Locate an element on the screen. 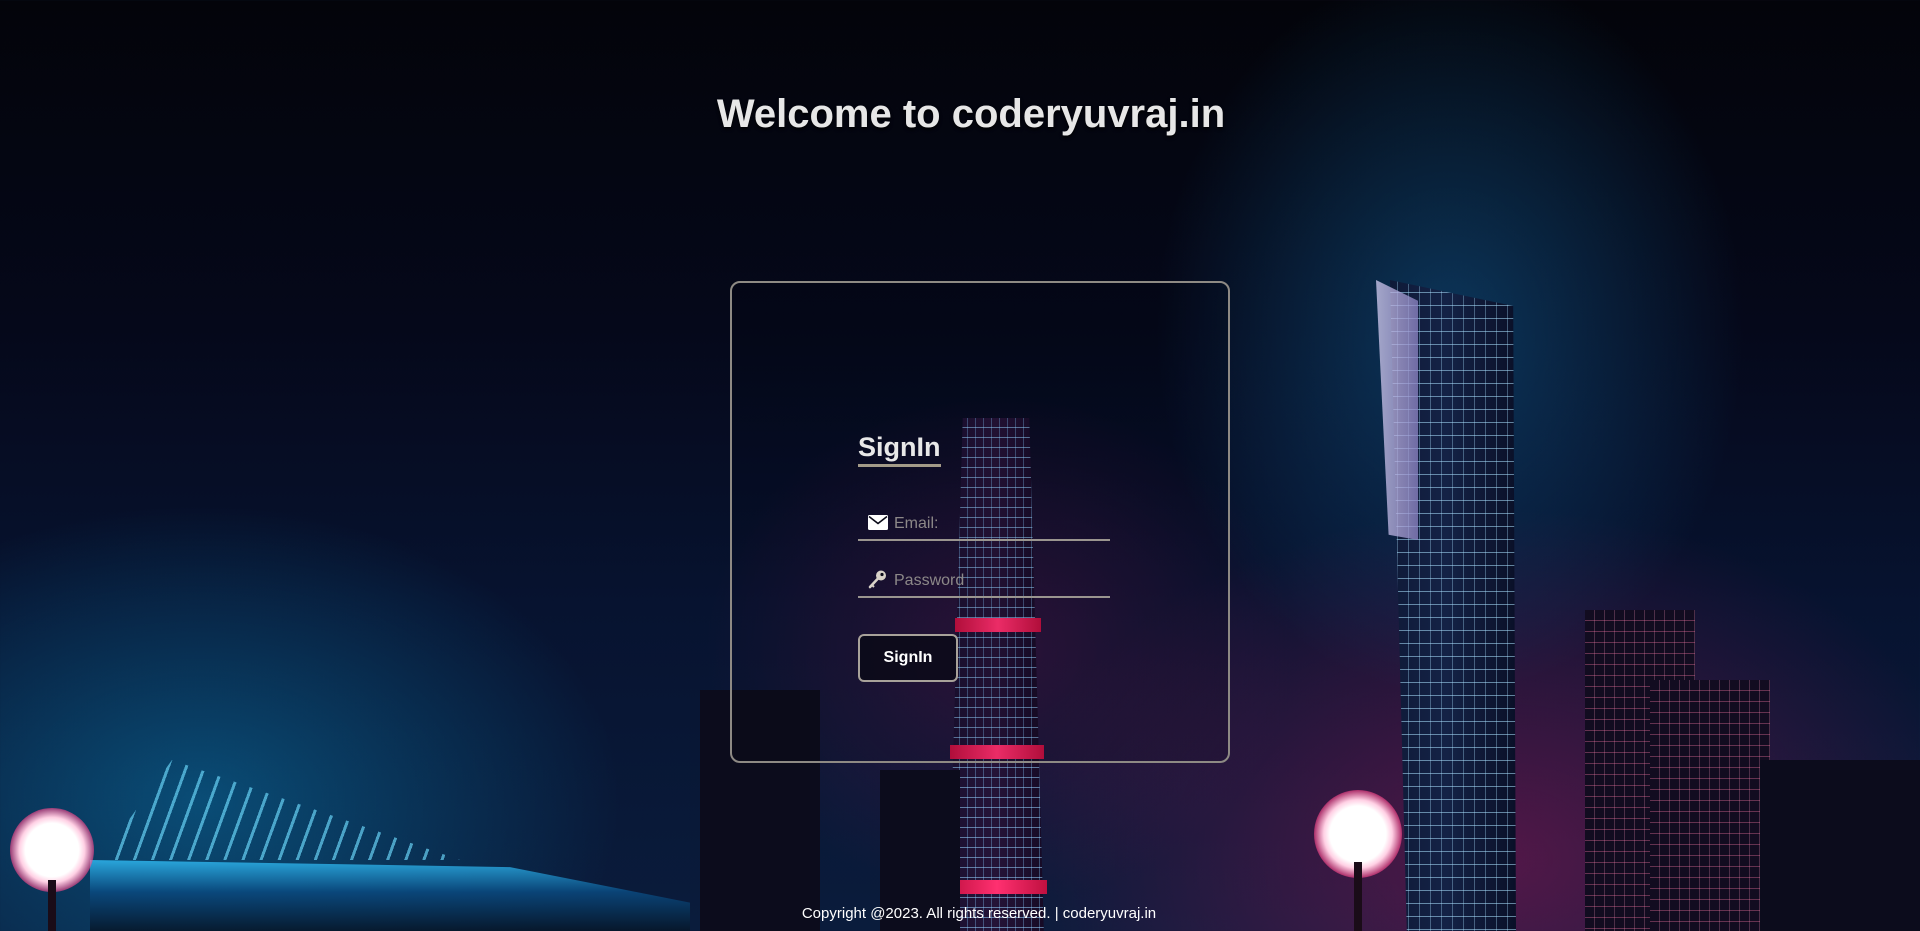 The image size is (1920, 931). email-field is located at coordinates (984, 523).